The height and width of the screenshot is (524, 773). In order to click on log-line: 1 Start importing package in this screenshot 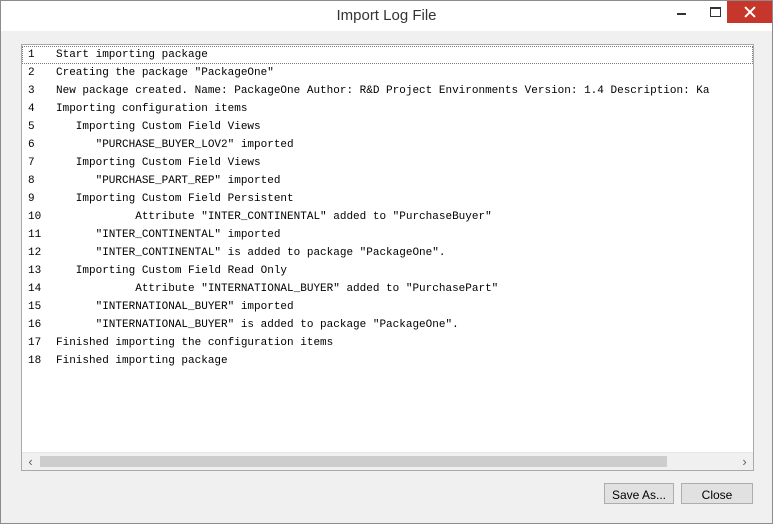, I will do `click(387, 55)`.